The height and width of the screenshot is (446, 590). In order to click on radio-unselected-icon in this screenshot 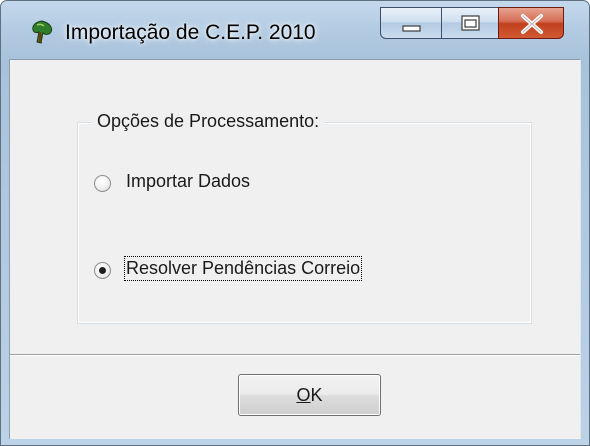, I will do `click(102, 183)`.